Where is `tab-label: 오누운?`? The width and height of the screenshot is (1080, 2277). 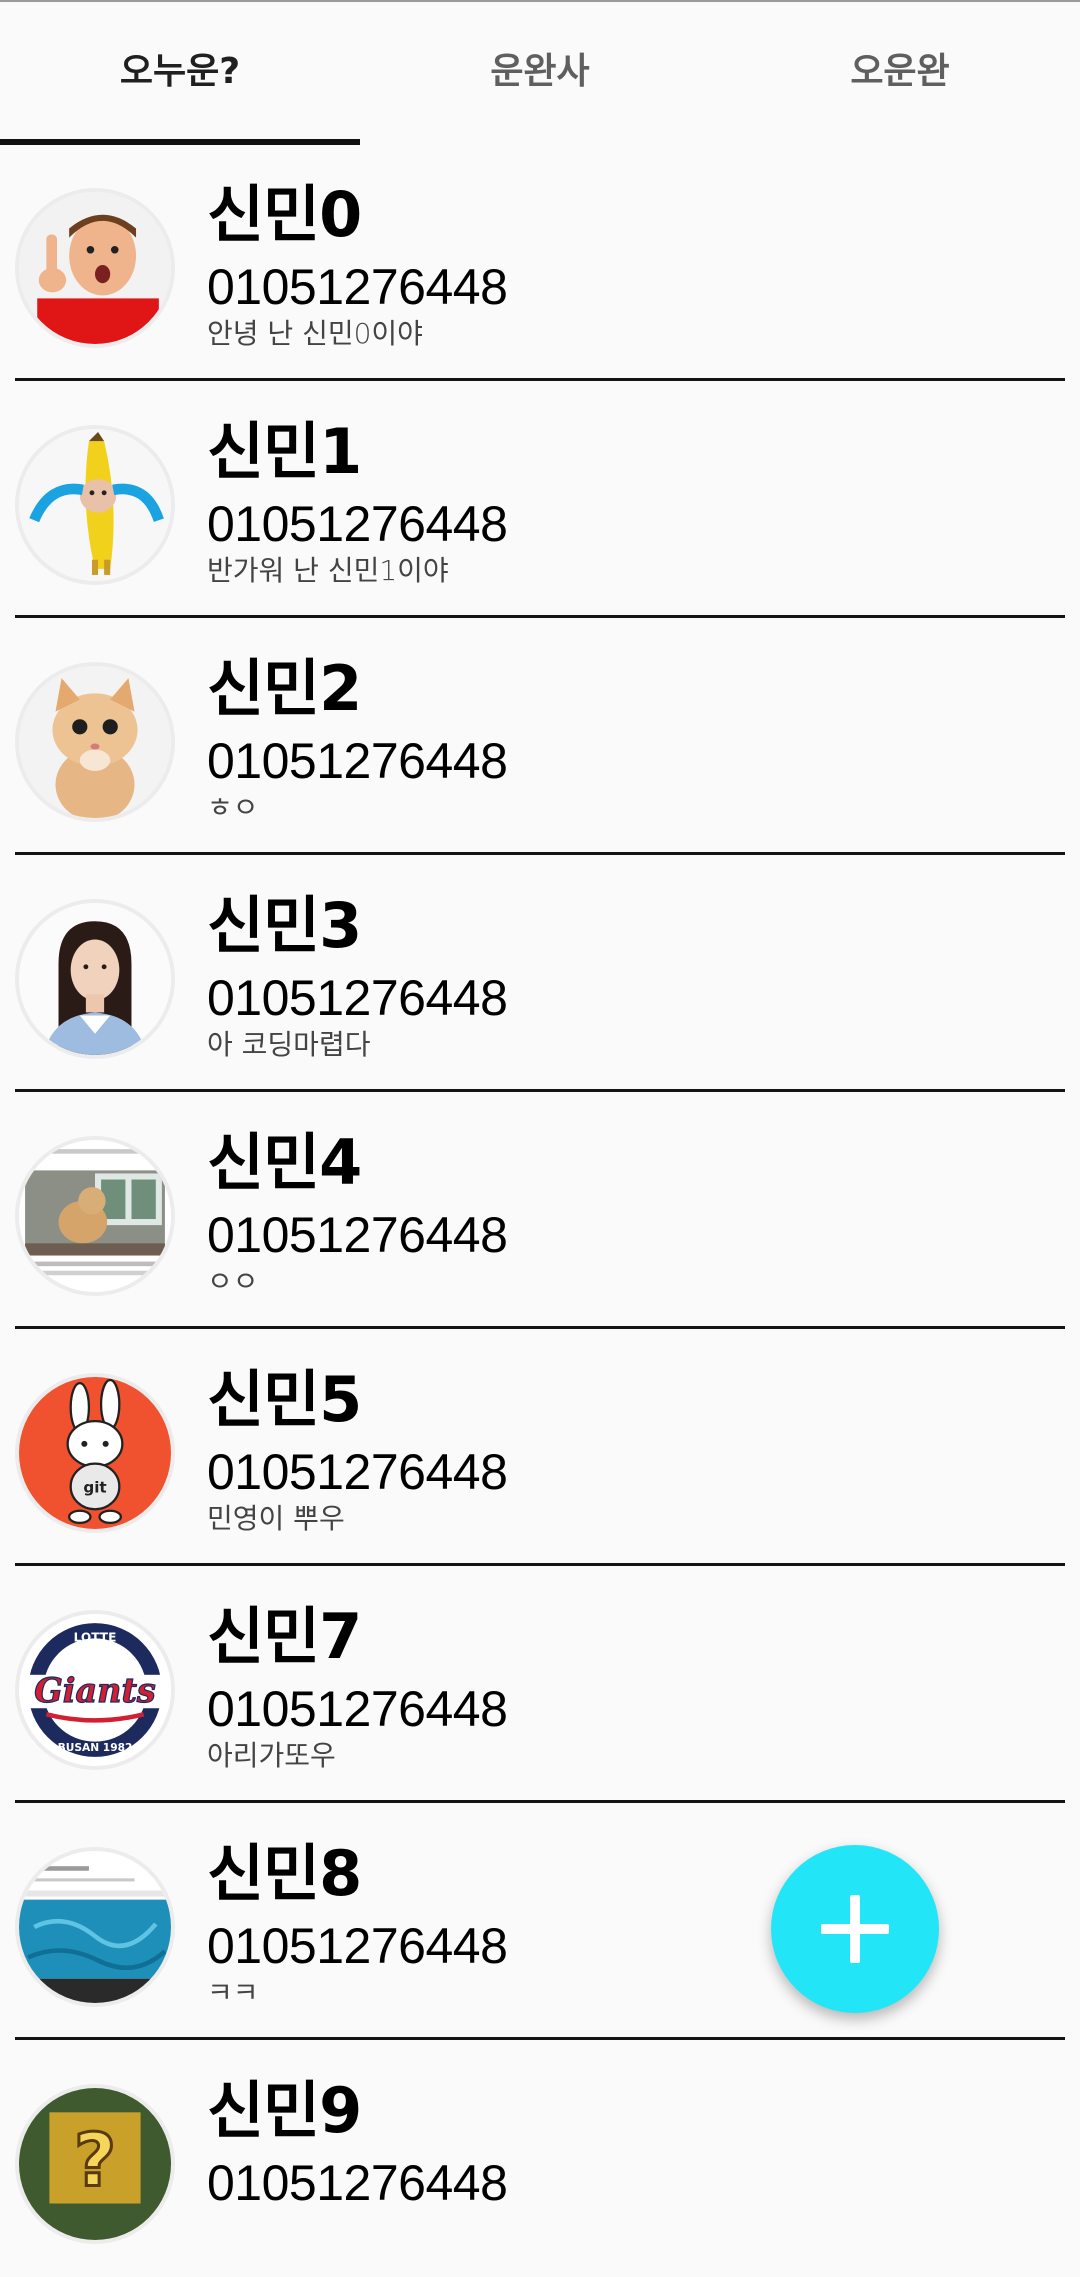
tab-label: 오누운? is located at coordinates (180, 71).